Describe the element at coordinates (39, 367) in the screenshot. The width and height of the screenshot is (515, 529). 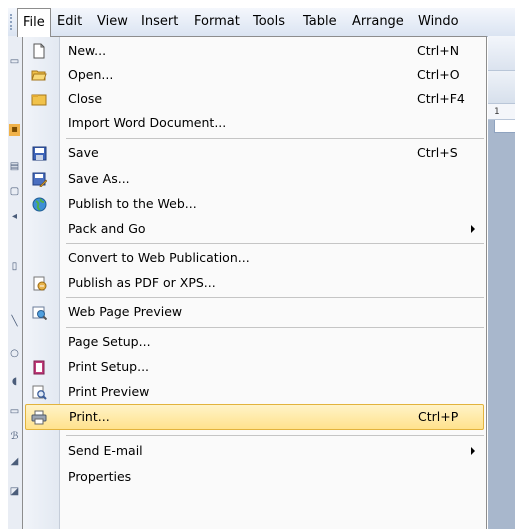
I see `print-setup-icon` at that location.